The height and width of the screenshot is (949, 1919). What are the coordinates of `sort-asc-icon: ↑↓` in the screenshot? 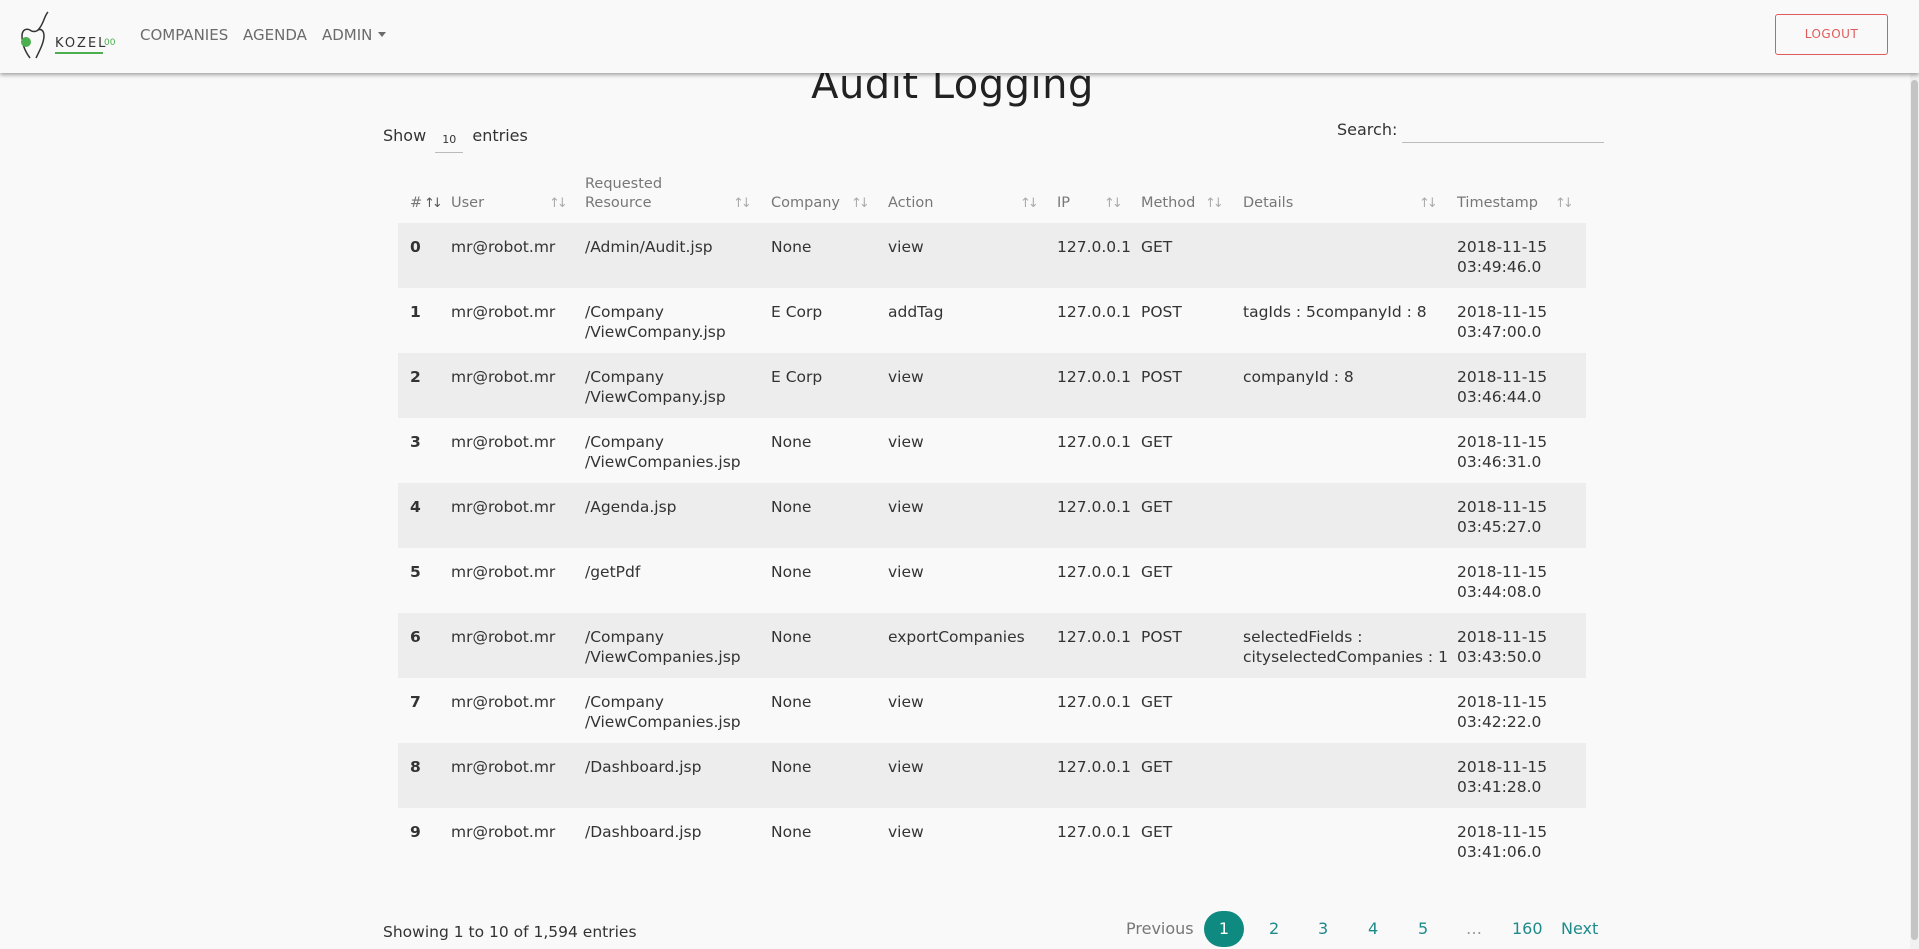 It's located at (433, 203).